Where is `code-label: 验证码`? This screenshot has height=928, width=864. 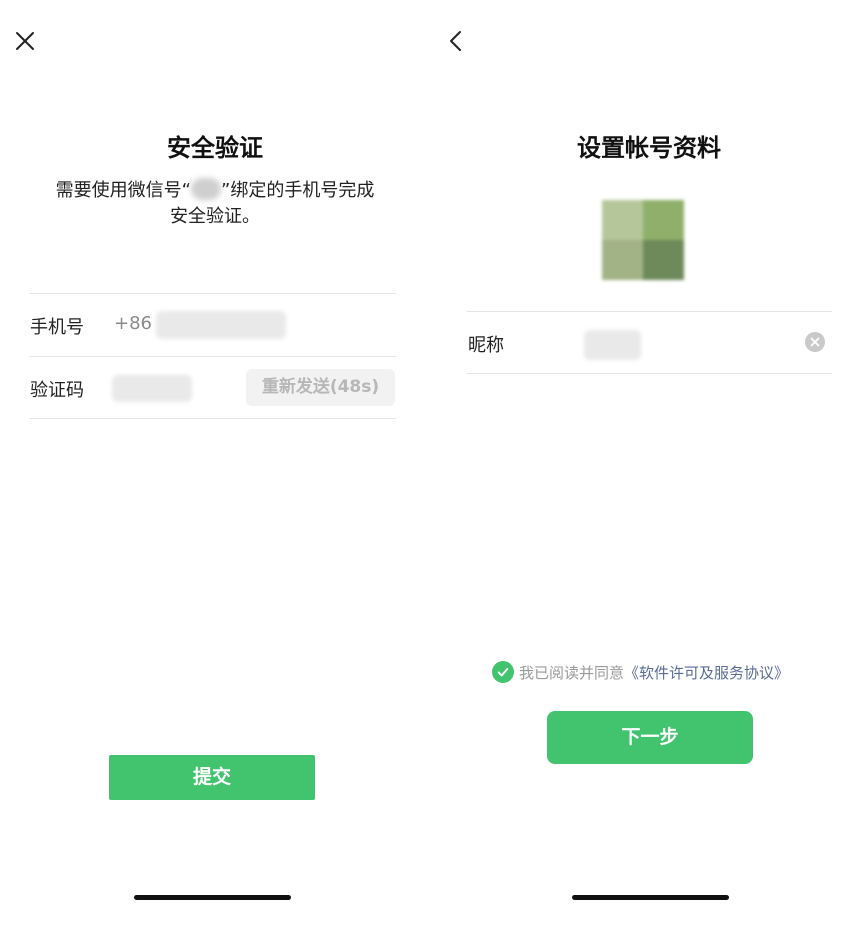 code-label: 验证码 is located at coordinates (57, 390).